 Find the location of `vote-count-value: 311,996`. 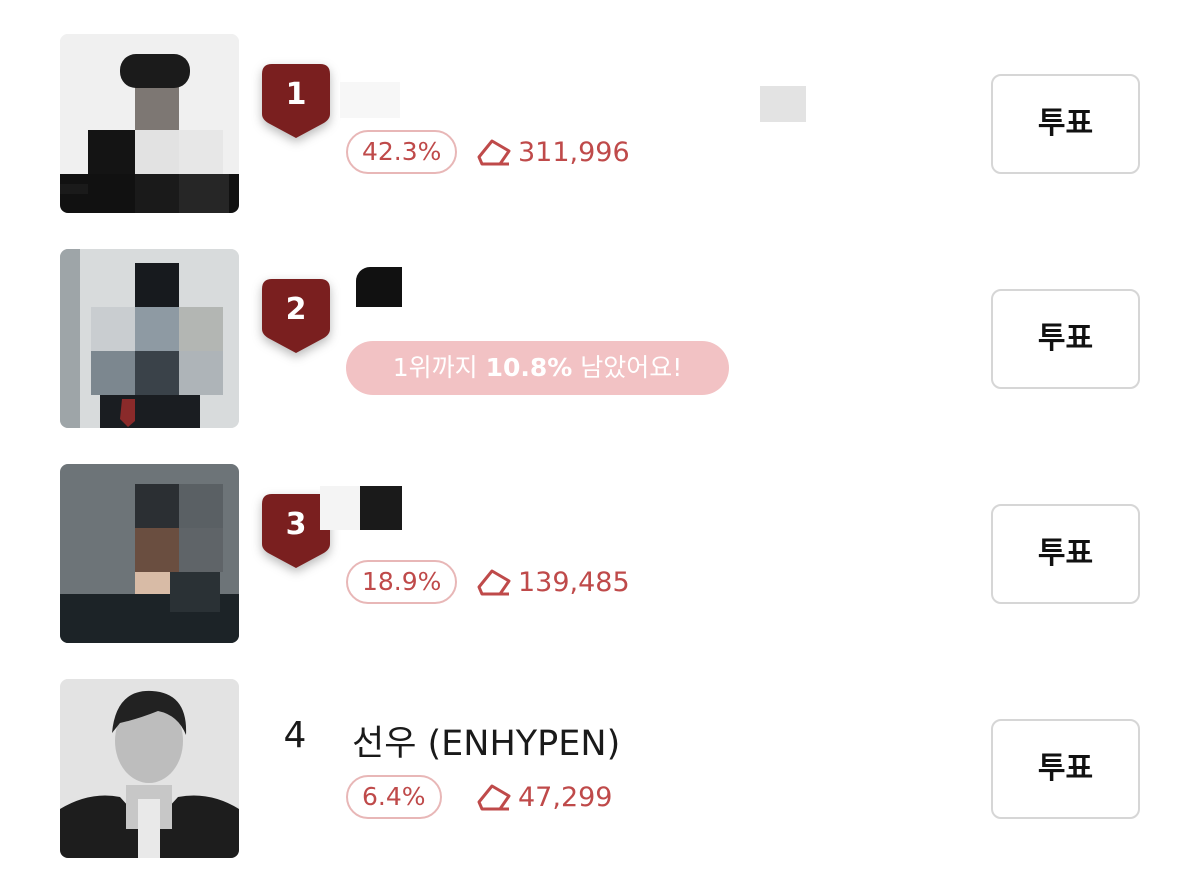

vote-count-value: 311,996 is located at coordinates (574, 152).